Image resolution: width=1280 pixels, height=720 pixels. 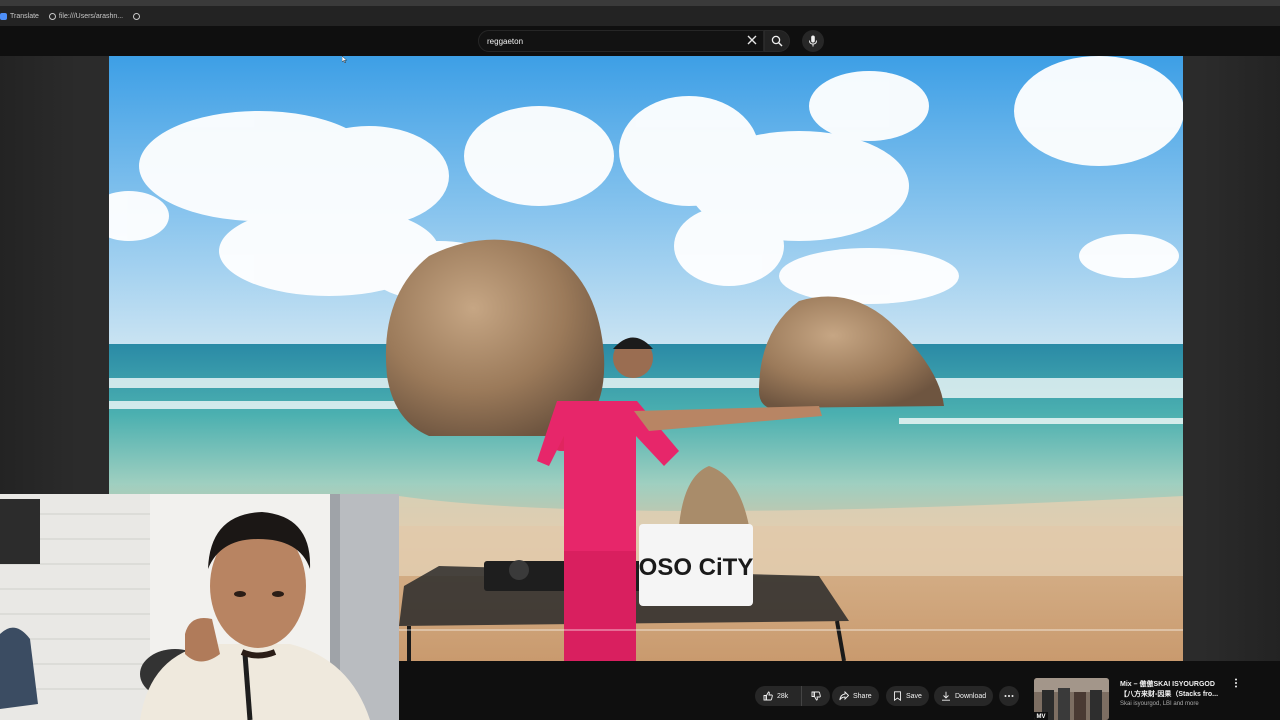 I want to click on microphone-icon, so click(x=813, y=41).